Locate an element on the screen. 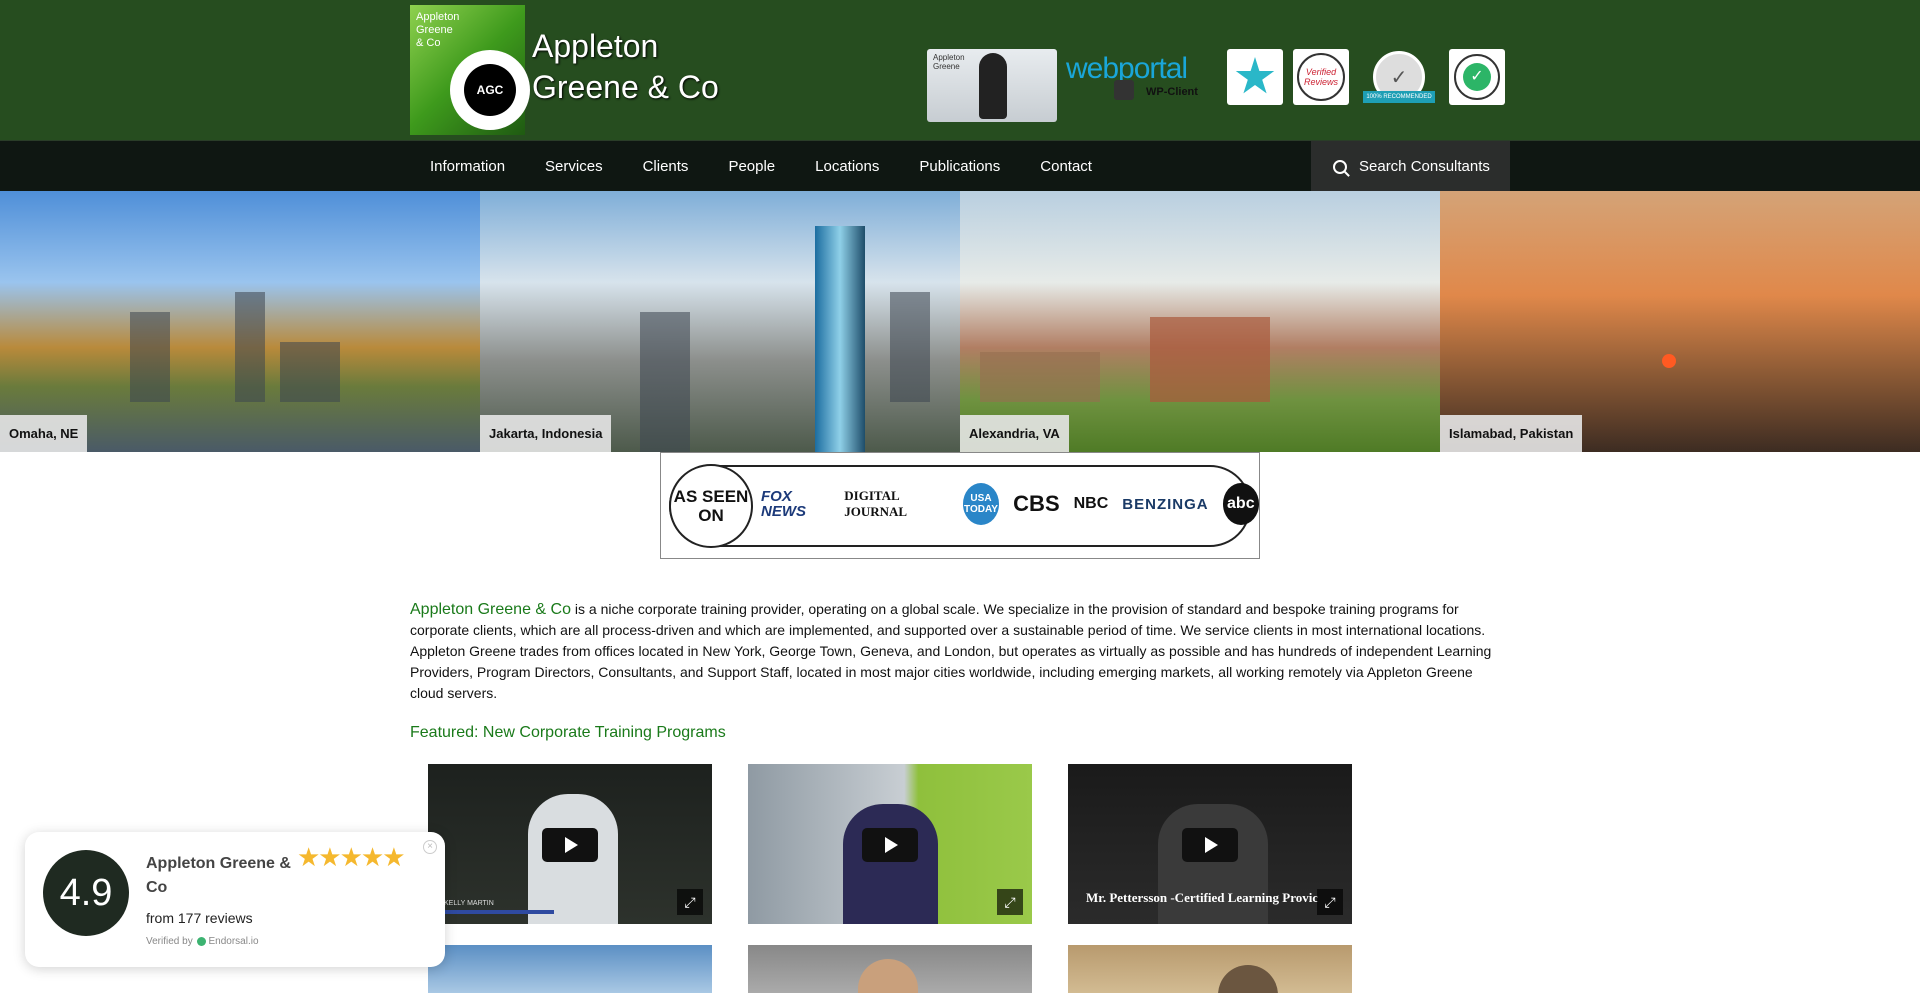 This screenshot has width=1920, height=993. nav-item-people: People is located at coordinates (751, 166).